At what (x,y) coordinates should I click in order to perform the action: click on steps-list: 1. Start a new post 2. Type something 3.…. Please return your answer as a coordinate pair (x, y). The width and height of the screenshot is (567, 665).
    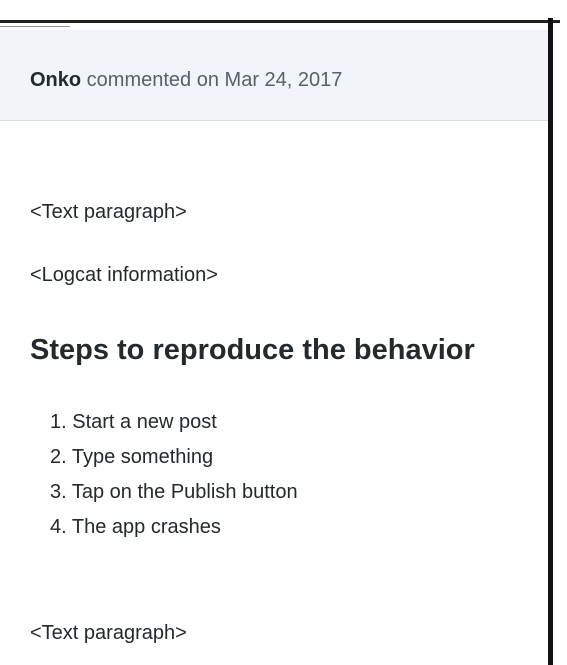
    Looking at the image, I should click on (174, 480).